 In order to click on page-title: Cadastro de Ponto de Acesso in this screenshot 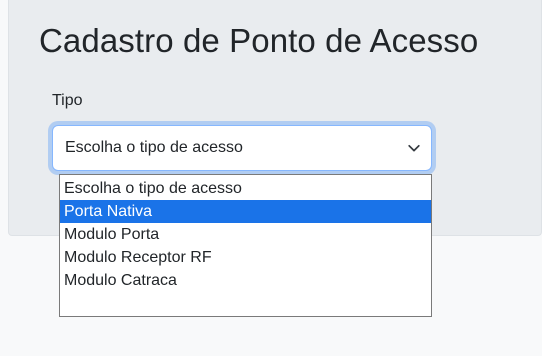, I will do `click(259, 40)`.